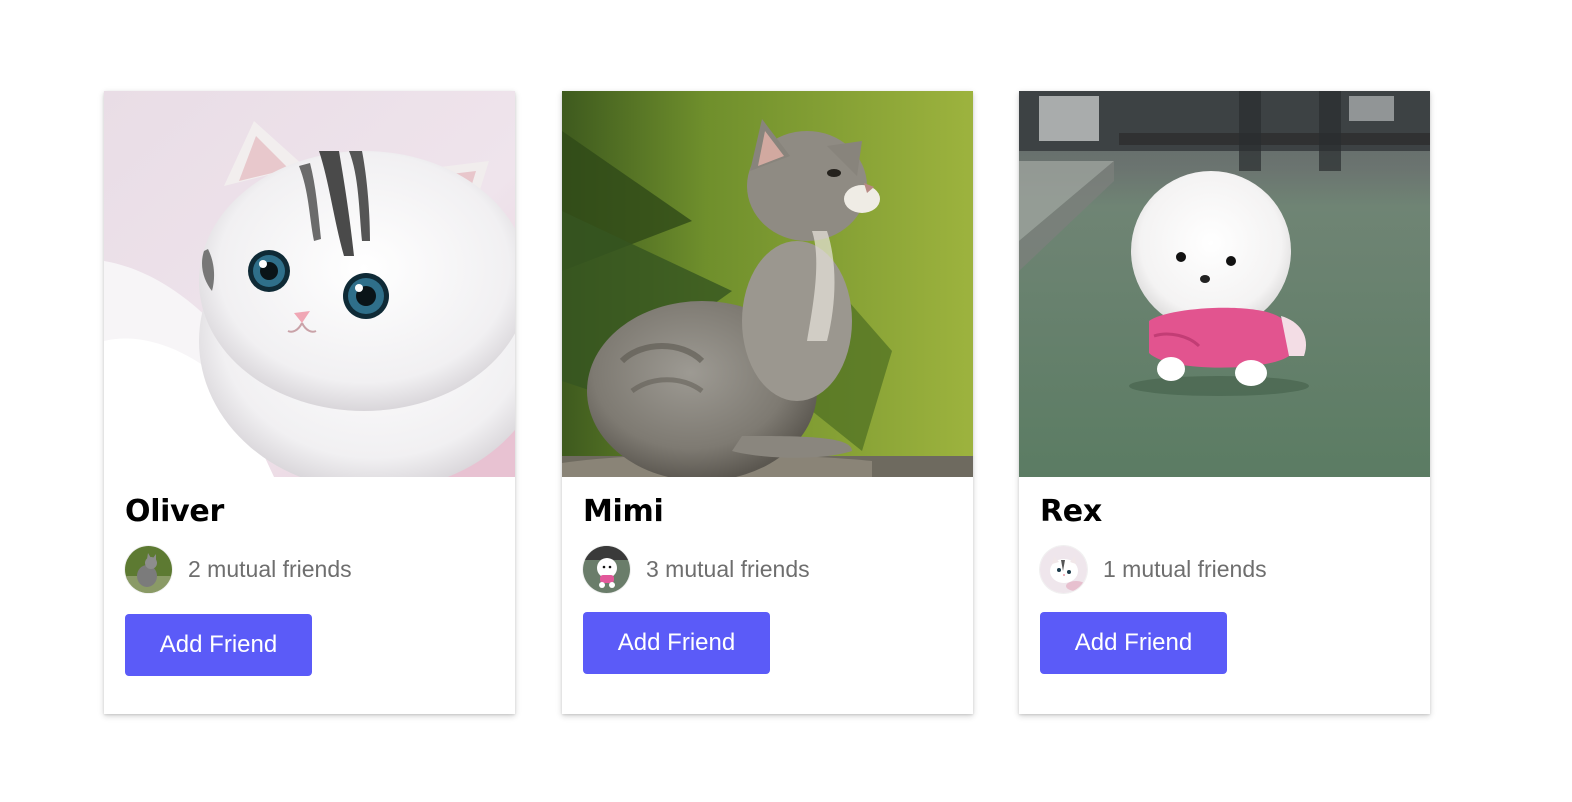 Image resolution: width=1572 pixels, height=802 pixels. Describe the element at coordinates (174, 511) in the screenshot. I see `friend-name: Oliver` at that location.